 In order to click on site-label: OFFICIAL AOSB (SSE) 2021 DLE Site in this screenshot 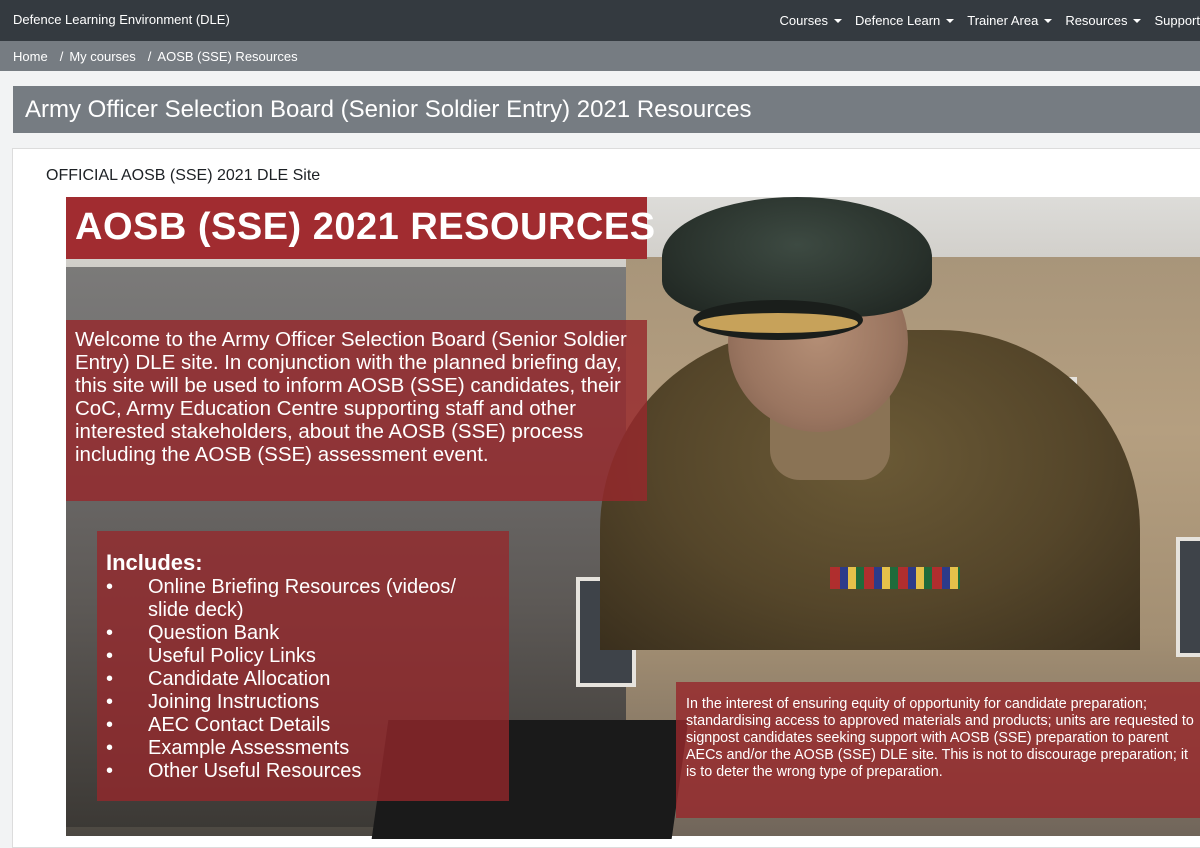, I will do `click(183, 175)`.